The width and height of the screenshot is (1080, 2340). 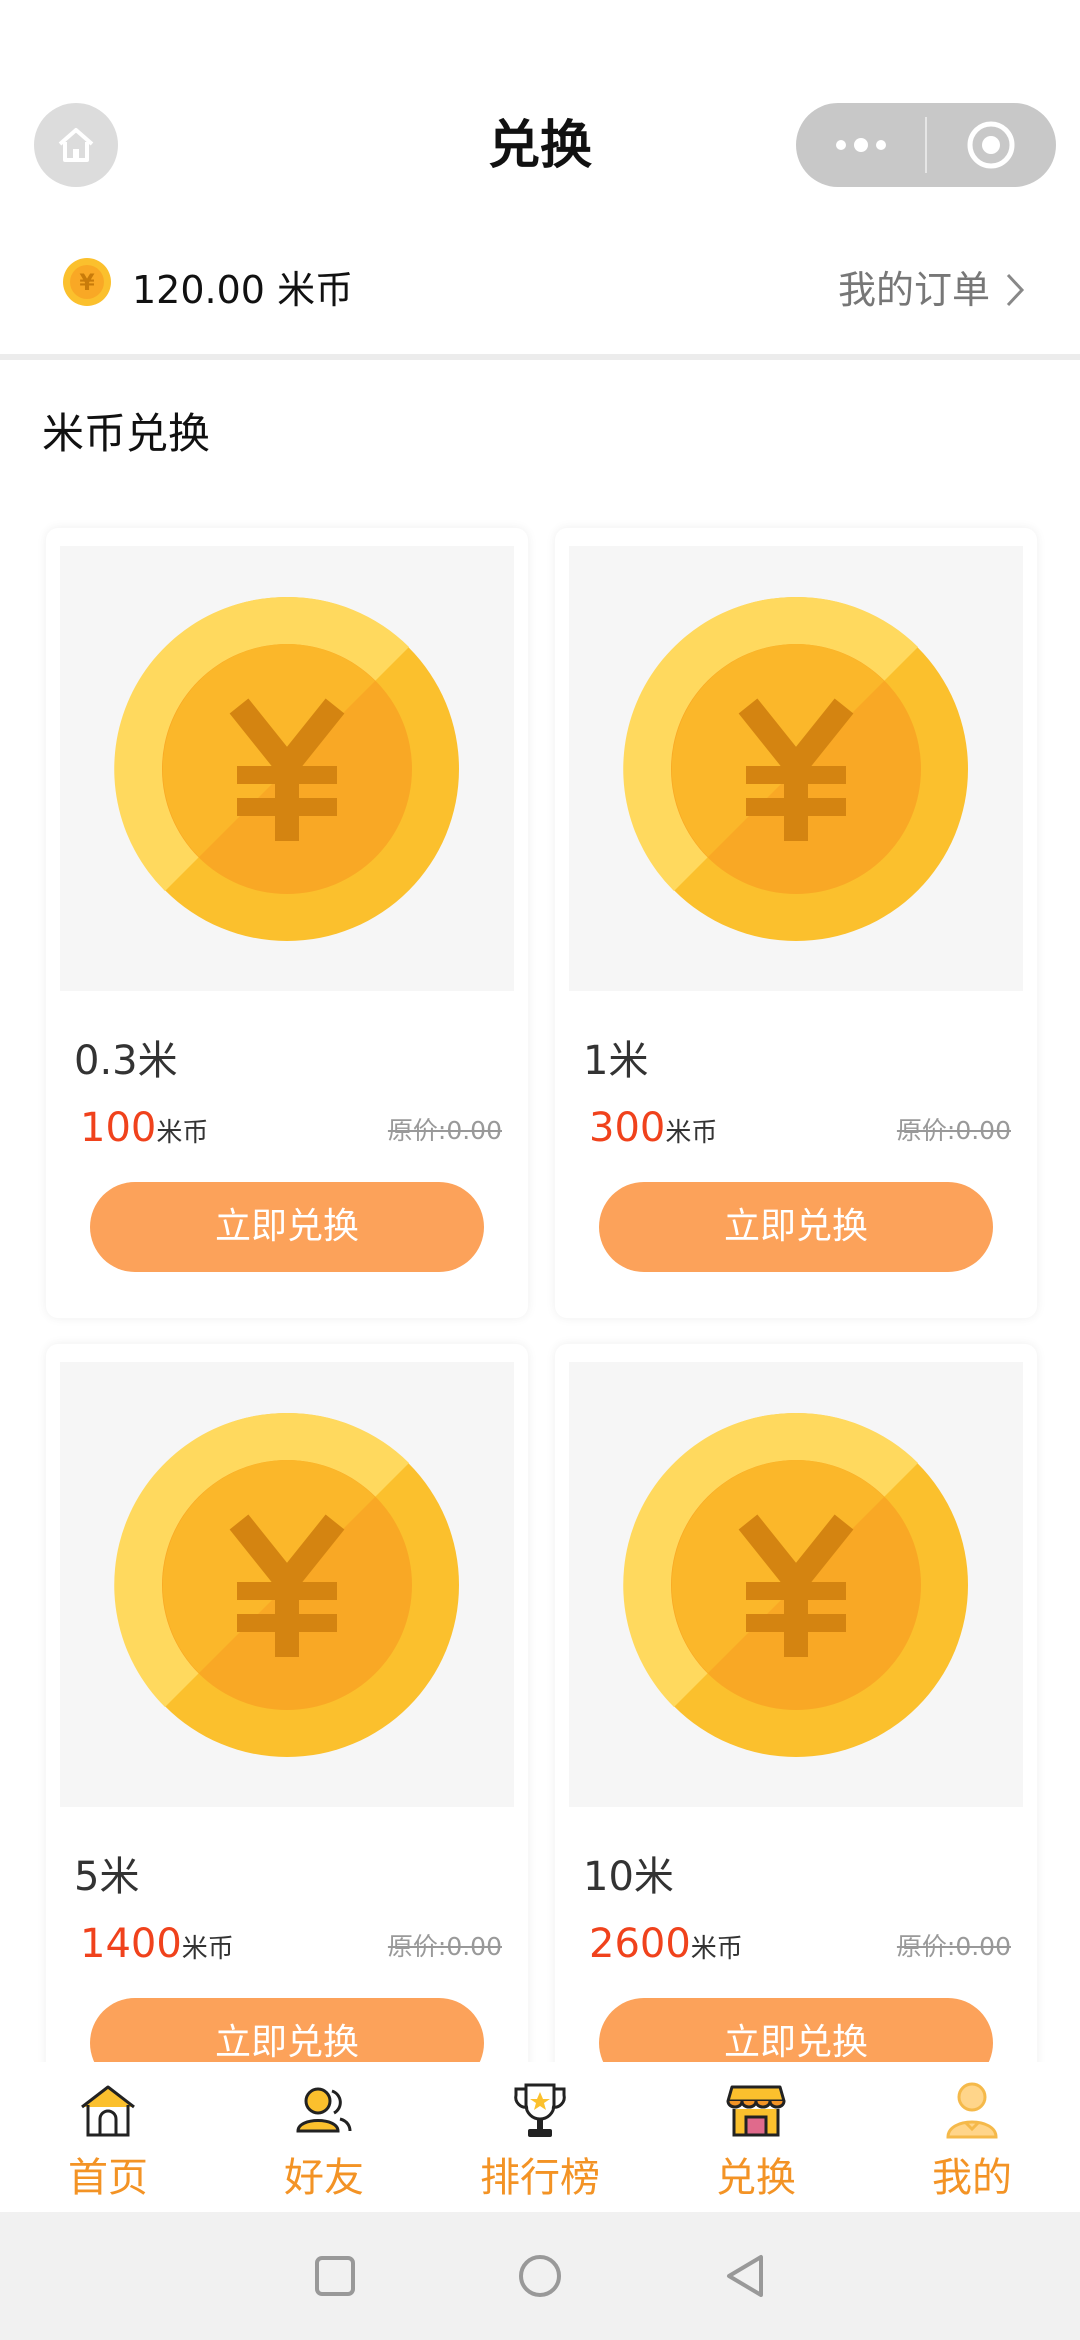 I want to click on recent-apps-icon, so click(x=335, y=2276).